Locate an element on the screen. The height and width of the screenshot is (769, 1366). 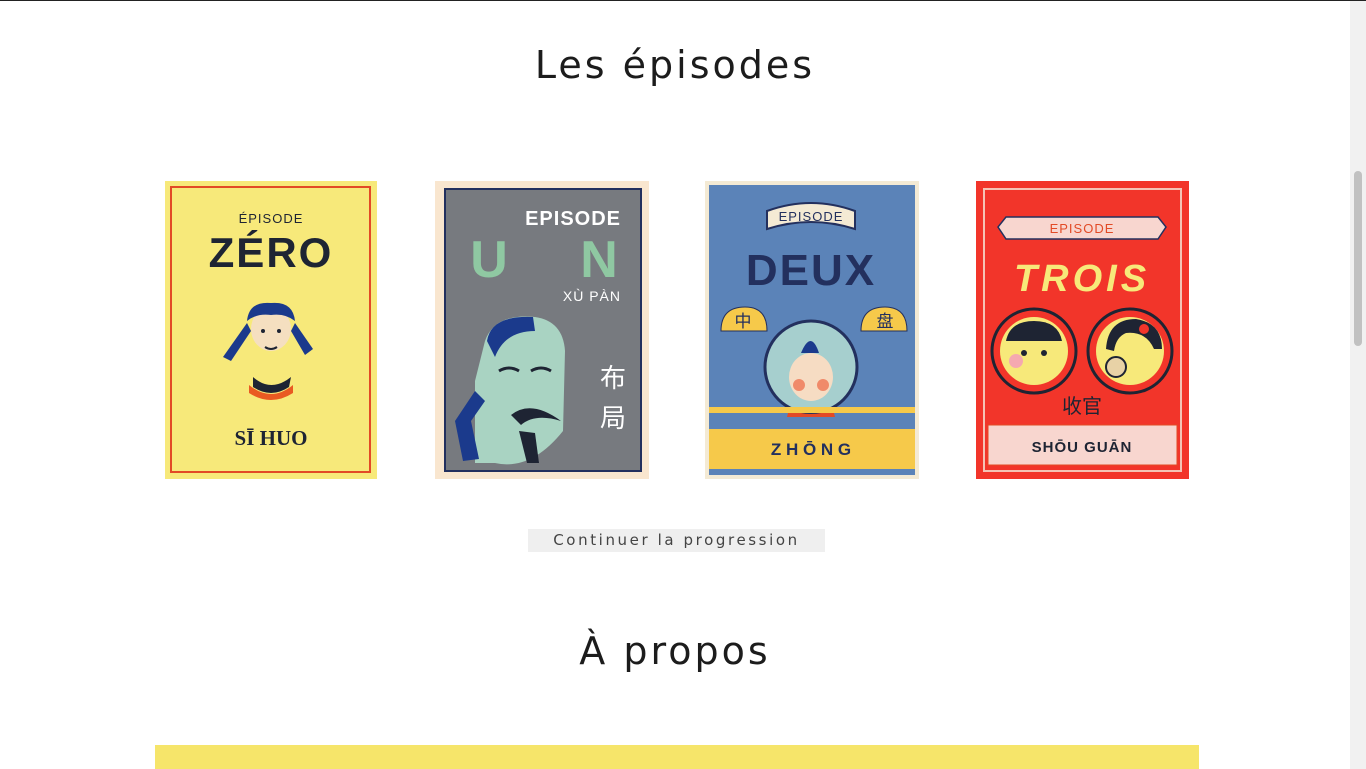
scrollbar-thumb is located at coordinates (1358, 258).